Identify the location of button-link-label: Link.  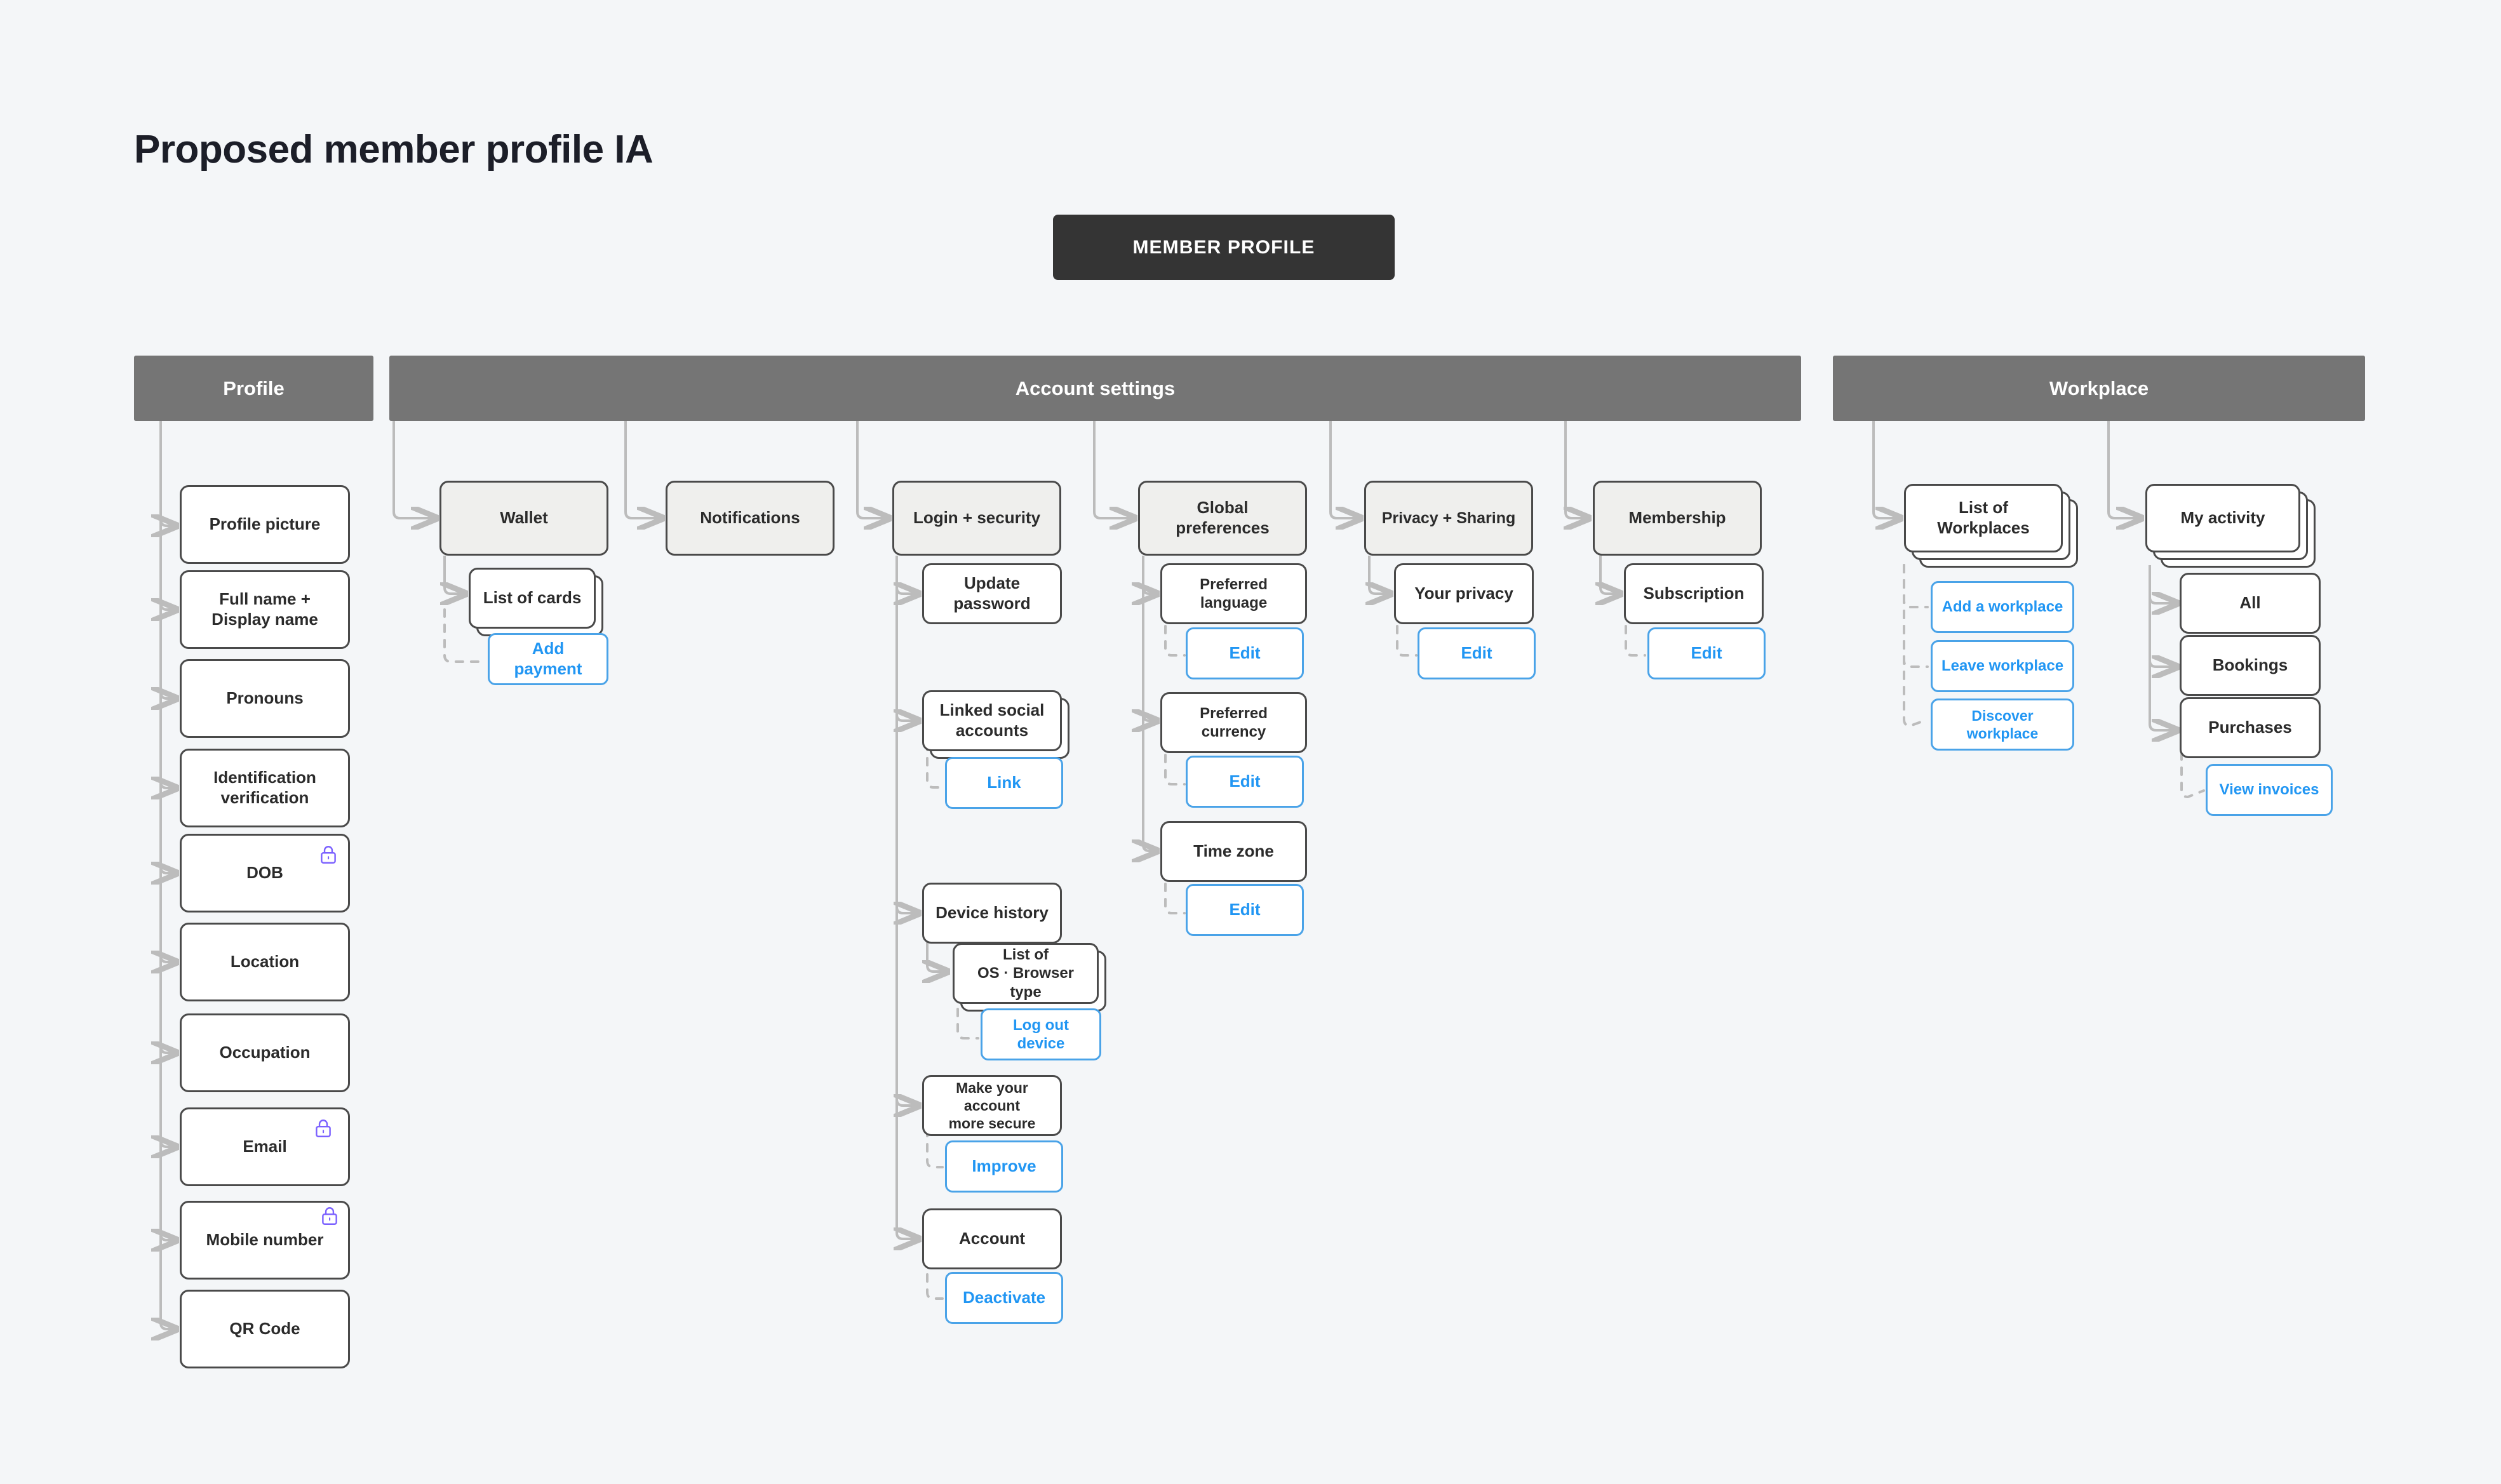
(1004, 782).